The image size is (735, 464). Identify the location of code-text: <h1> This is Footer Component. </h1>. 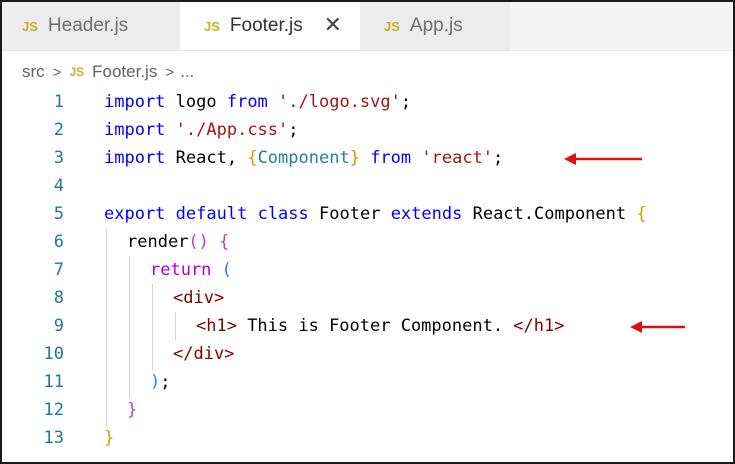
(380, 326).